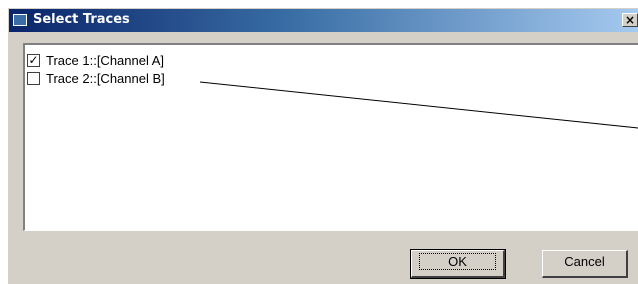  I want to click on annotation-line, so click(418, 105).